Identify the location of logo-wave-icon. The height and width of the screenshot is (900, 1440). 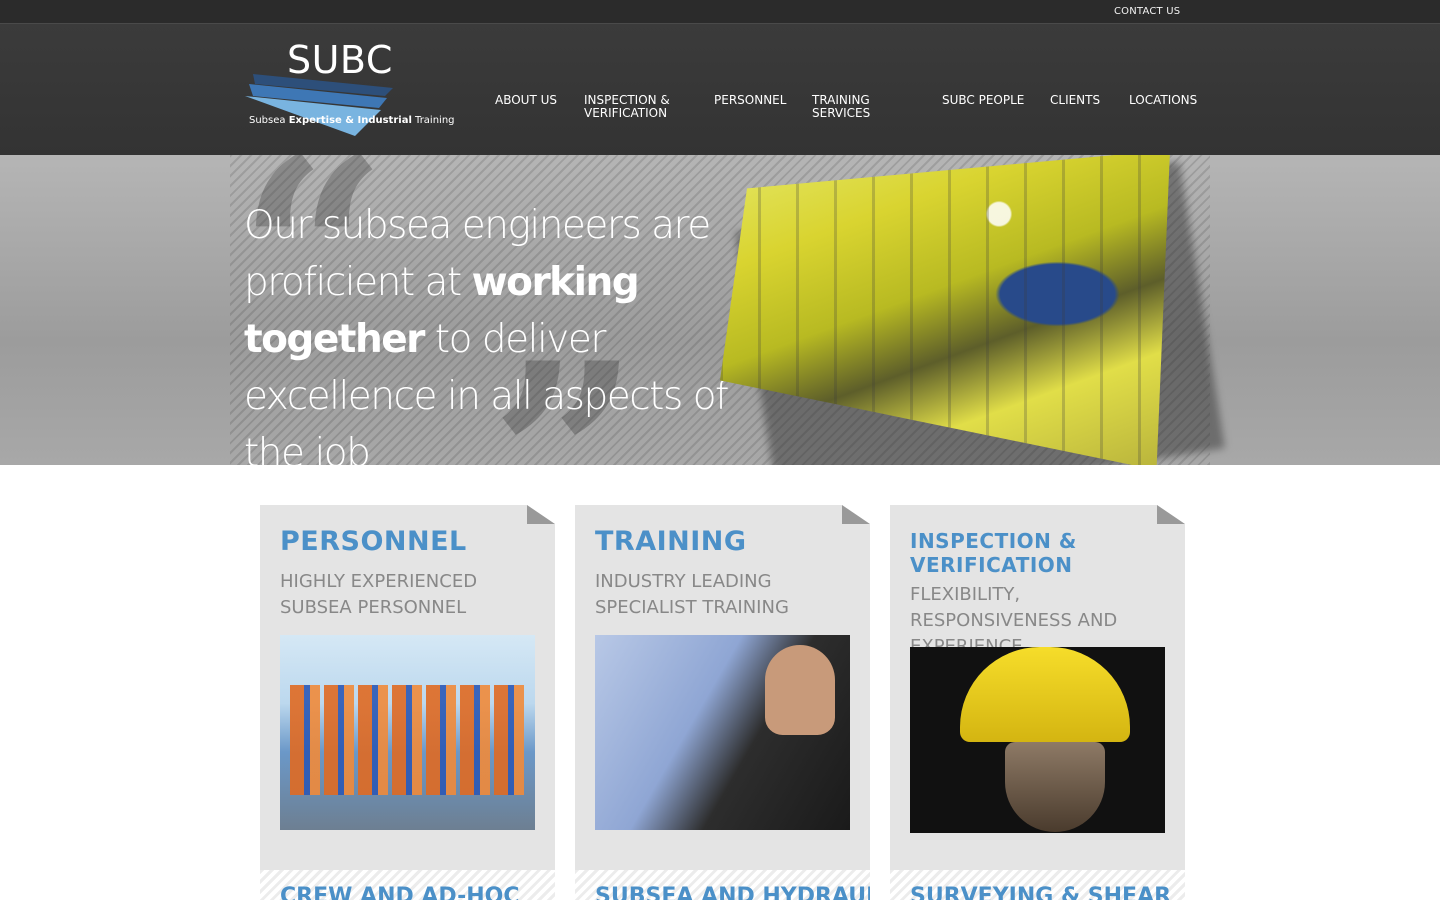
(319, 105).